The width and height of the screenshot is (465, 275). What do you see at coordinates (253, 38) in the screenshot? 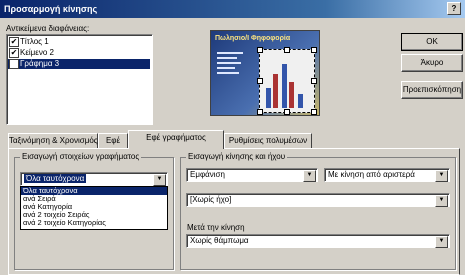
I see `slide-preview-title: Πωλησιο/Ι Φηφοφορία` at bounding box center [253, 38].